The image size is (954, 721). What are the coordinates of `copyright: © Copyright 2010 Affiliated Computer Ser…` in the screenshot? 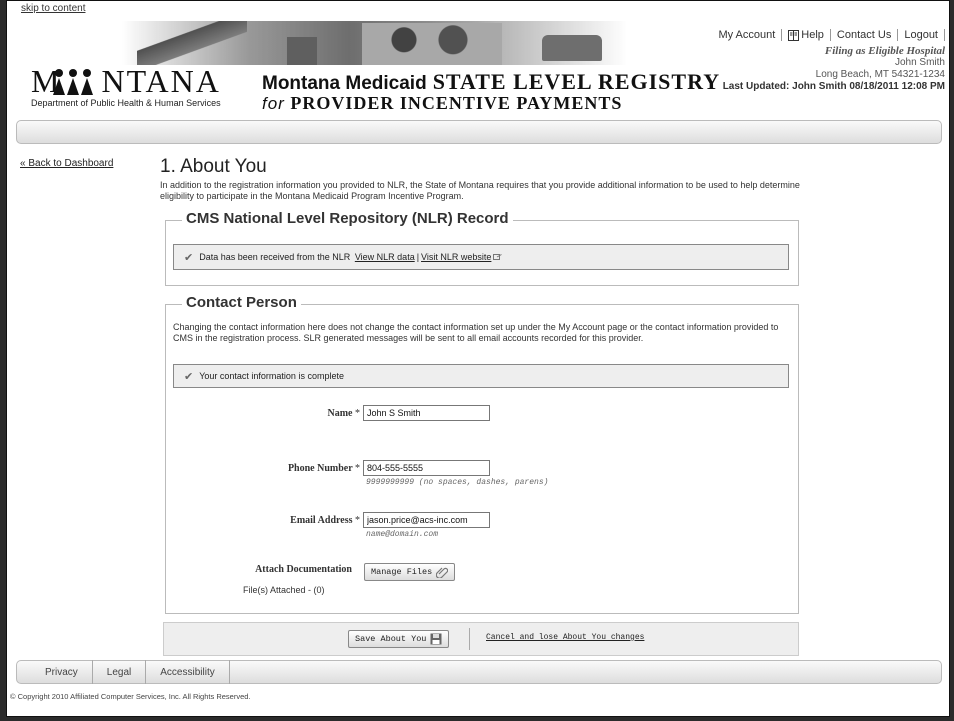 It's located at (130, 696).